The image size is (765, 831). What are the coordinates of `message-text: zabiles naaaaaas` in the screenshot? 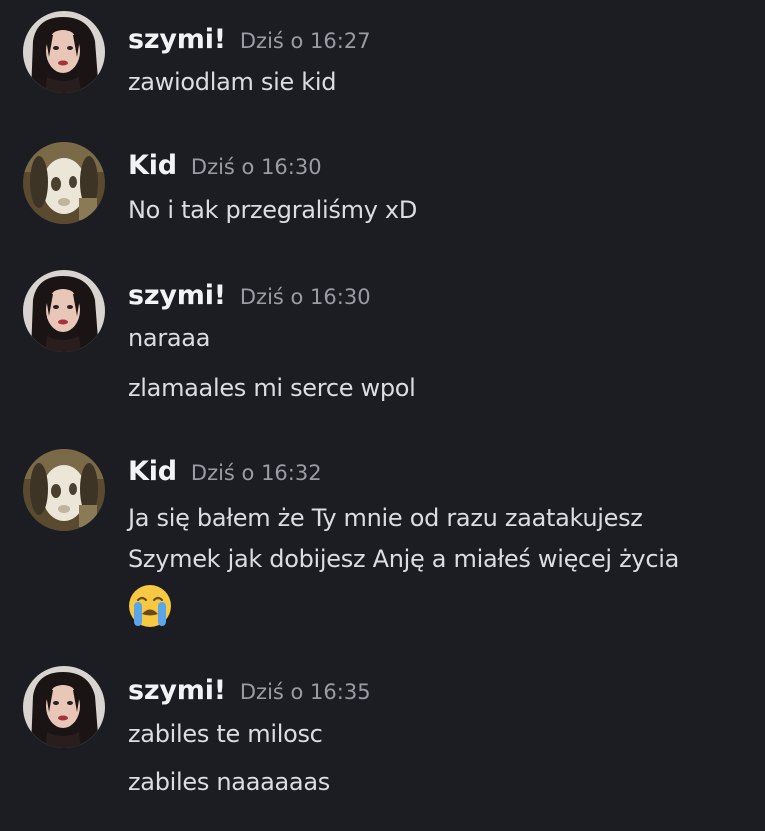 It's located at (229, 782).